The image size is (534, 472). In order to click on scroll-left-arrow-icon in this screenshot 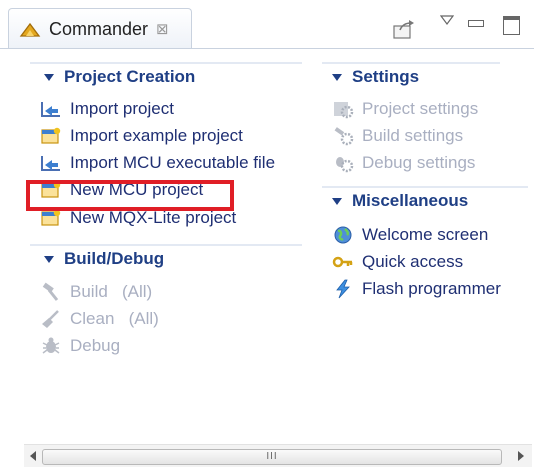, I will do `click(33, 456)`.